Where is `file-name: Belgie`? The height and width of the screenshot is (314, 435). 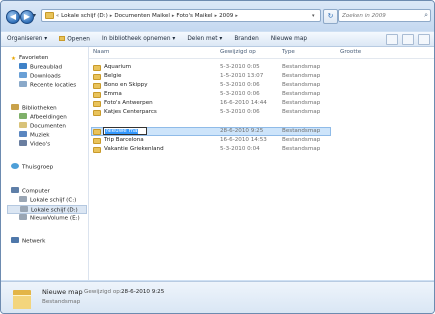
file-name: Belgie is located at coordinates (113, 76).